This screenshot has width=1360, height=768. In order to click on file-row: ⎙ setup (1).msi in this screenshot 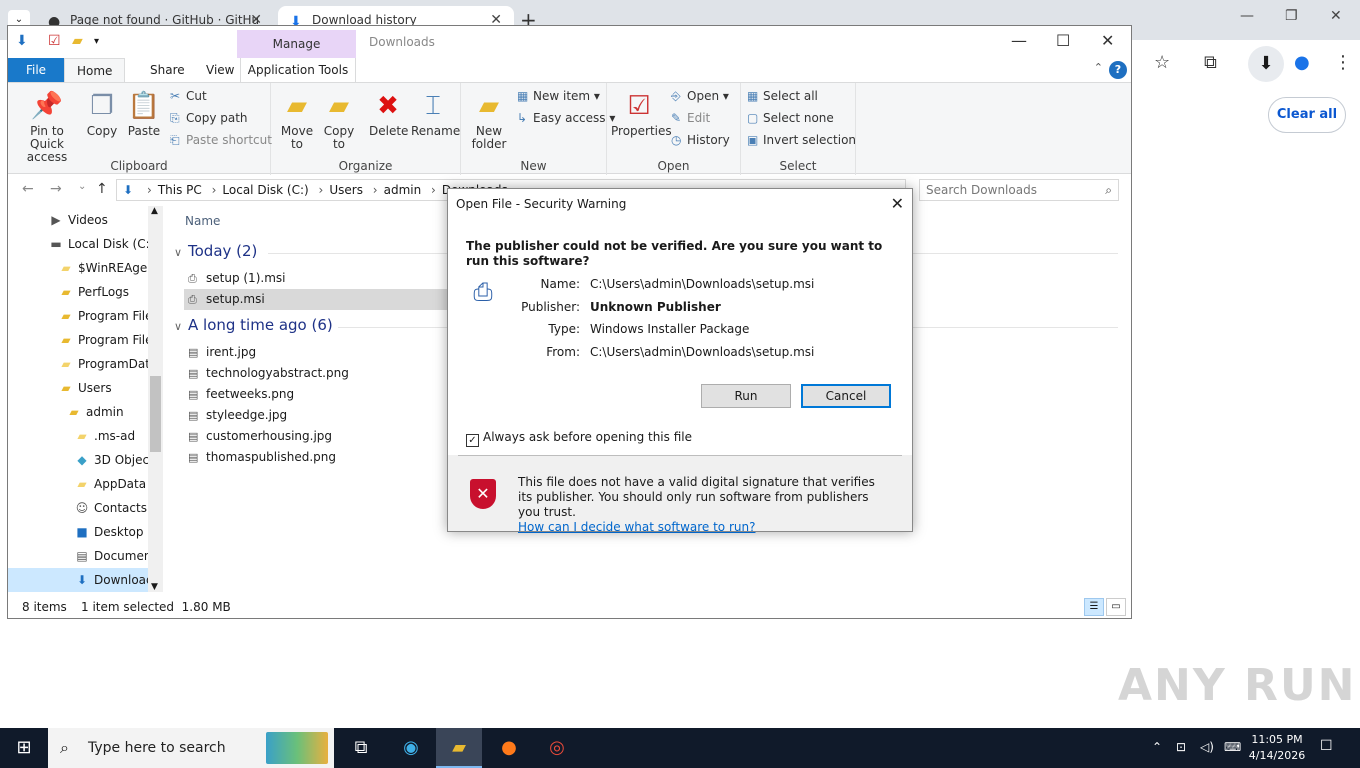, I will do `click(316, 278)`.